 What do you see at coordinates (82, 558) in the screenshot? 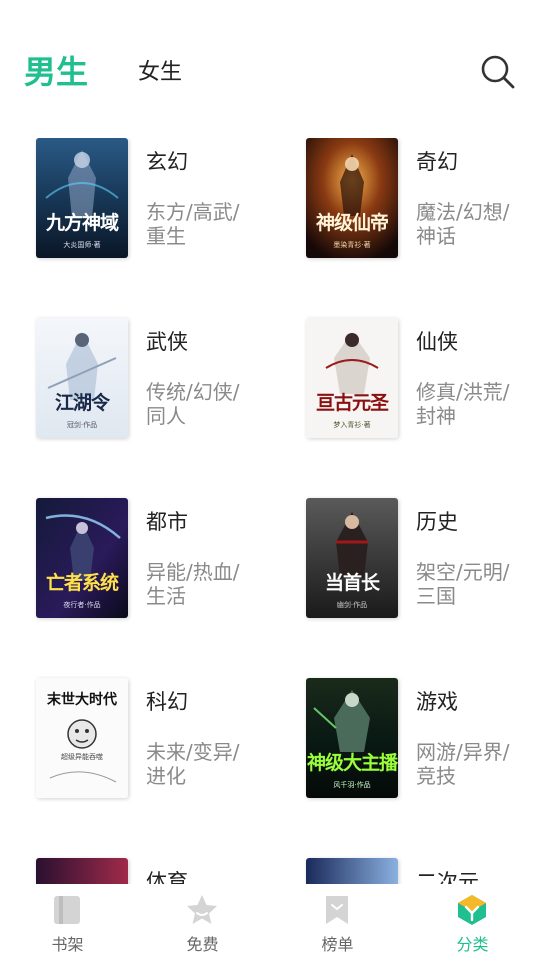
I see `book-cover: 亡者系统 夜行者·作品` at bounding box center [82, 558].